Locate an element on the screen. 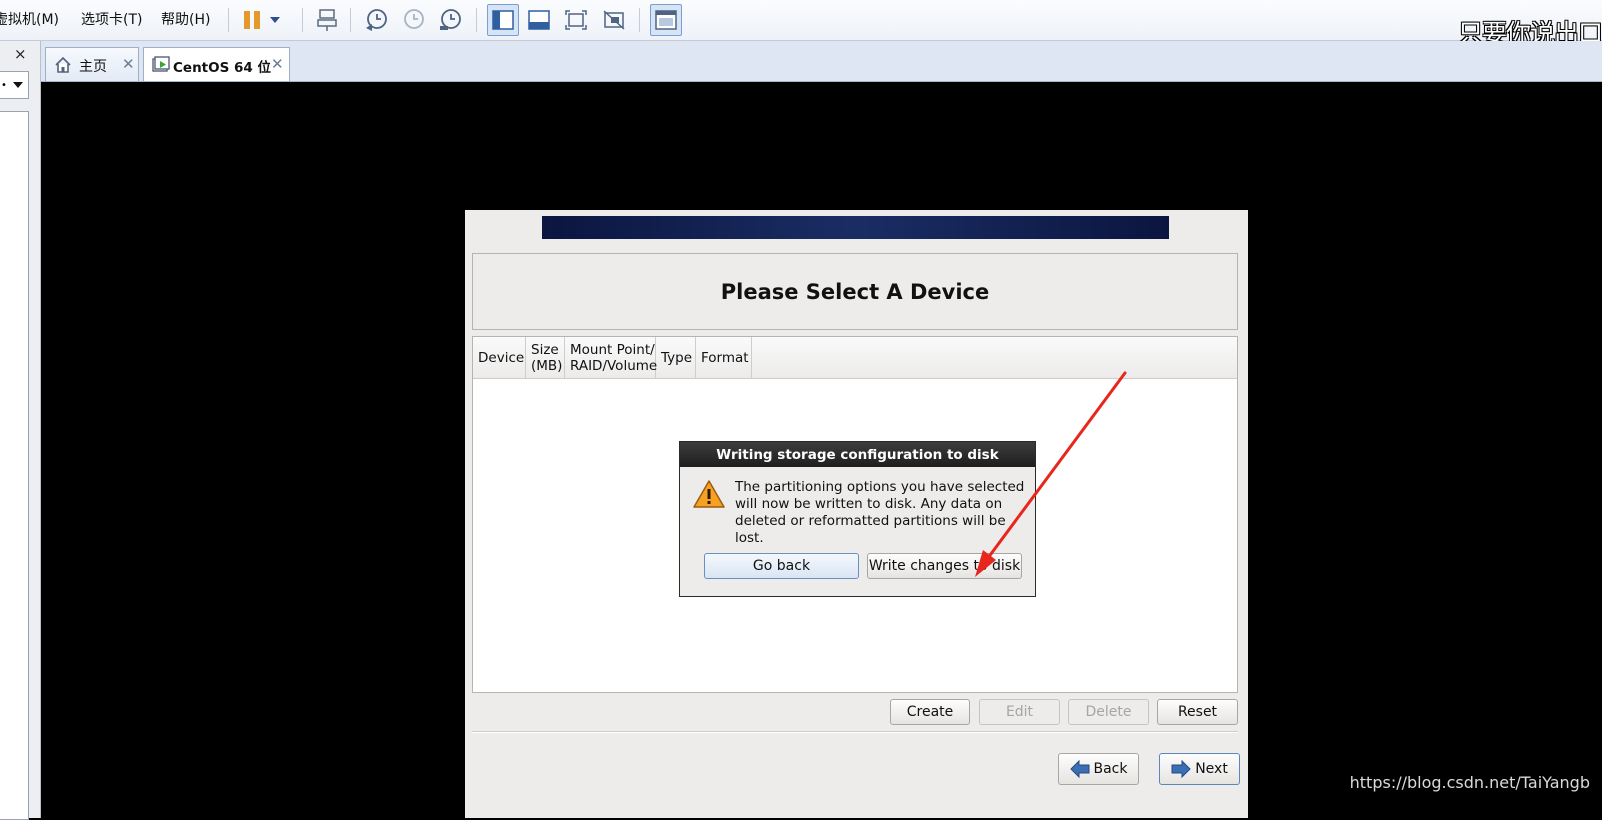 Image resolution: width=1602 pixels, height=820 pixels. menu-help: 帮助(H) is located at coordinates (185, 19).